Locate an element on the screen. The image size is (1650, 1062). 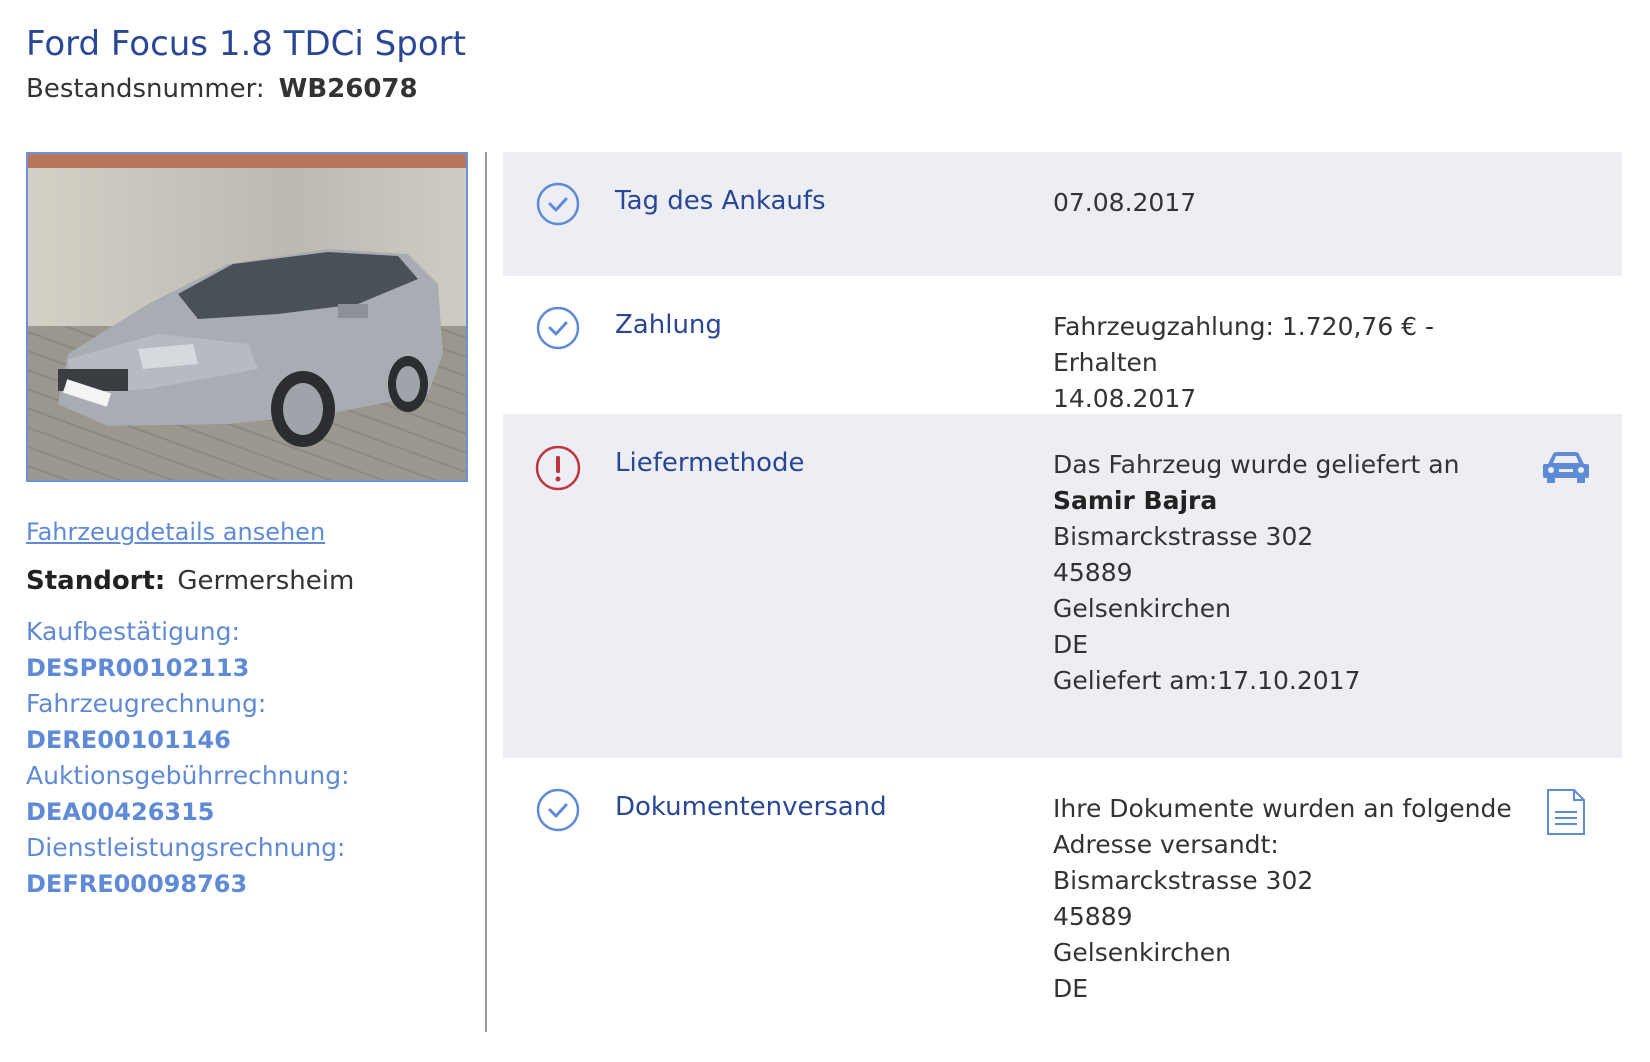
delivery-street: Bismarckstrasse 302 is located at coordinates (1183, 536).